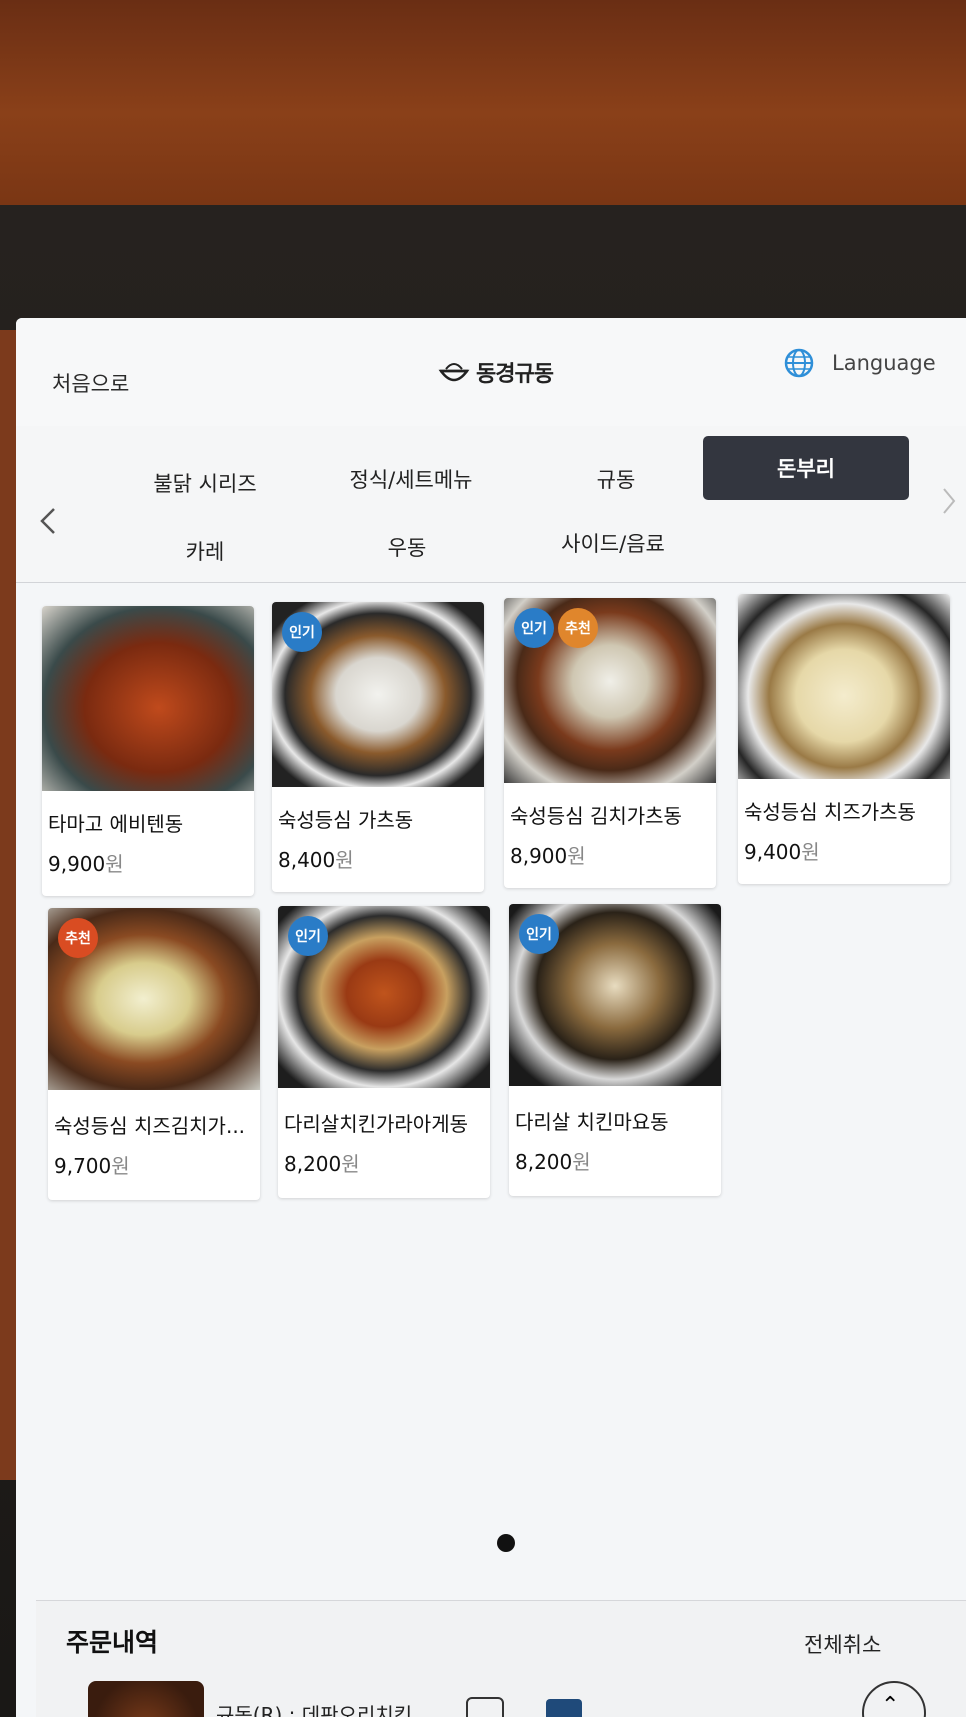 This screenshot has height=1717, width=966. I want to click on menu-price: 9,900원, so click(86, 864).